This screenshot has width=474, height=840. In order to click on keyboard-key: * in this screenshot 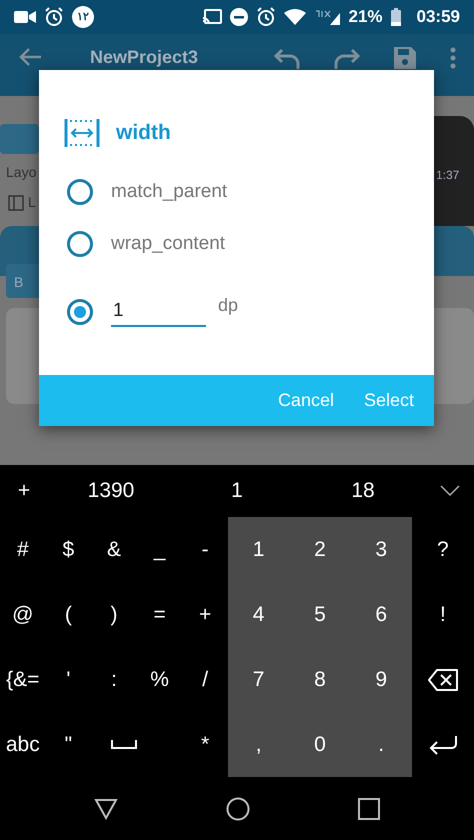, I will do `click(205, 744)`.